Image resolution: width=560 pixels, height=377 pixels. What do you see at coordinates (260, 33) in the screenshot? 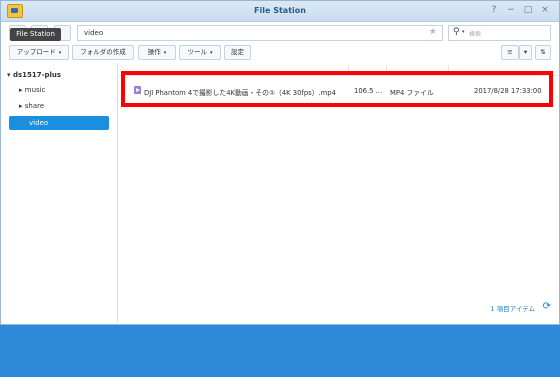
I see `path-field: video ★` at bounding box center [260, 33].